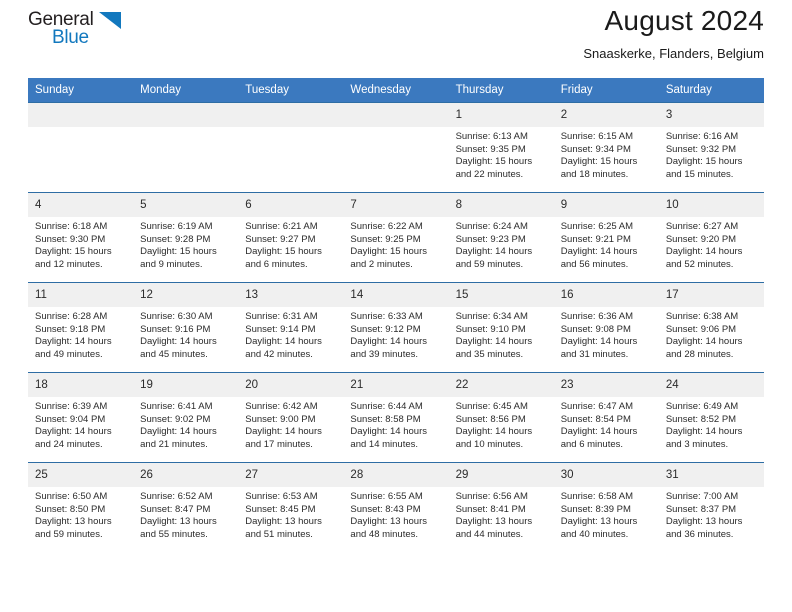 The width and height of the screenshot is (792, 612). Describe the element at coordinates (711, 295) in the screenshot. I see `day-number: 17` at that location.